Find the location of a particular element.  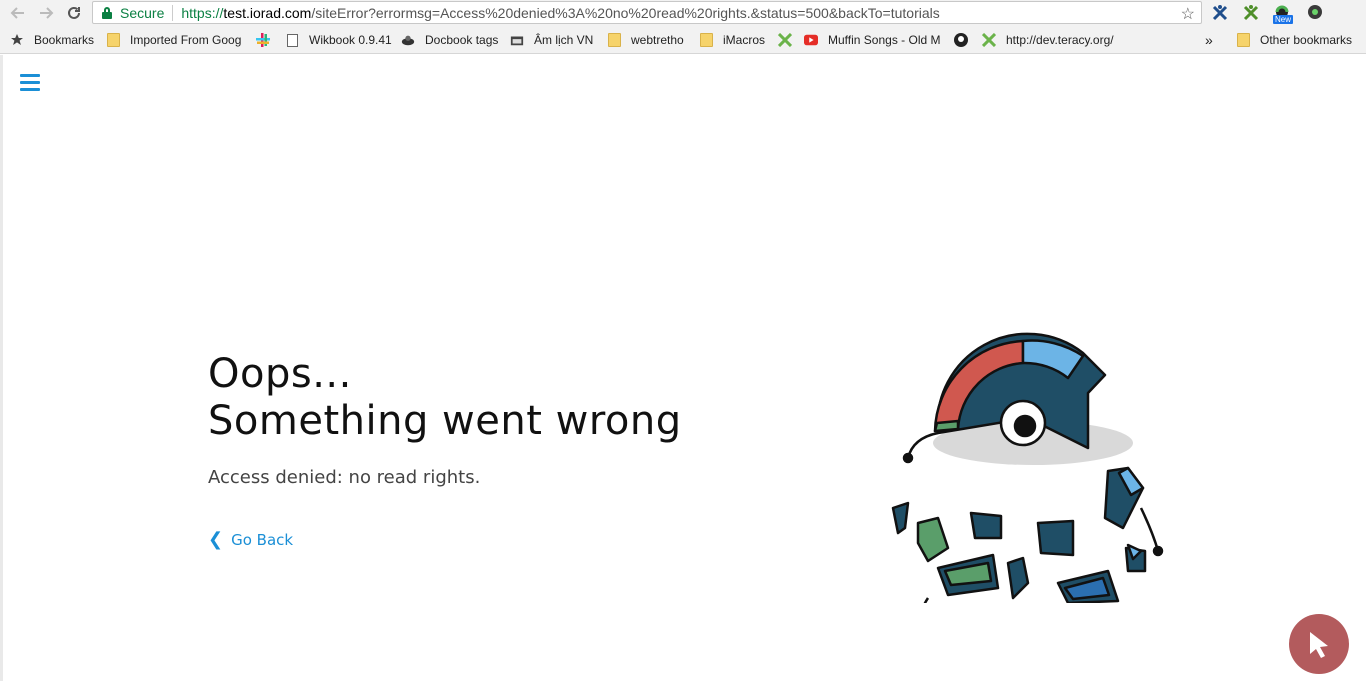

github-icon is located at coordinates (961, 40).